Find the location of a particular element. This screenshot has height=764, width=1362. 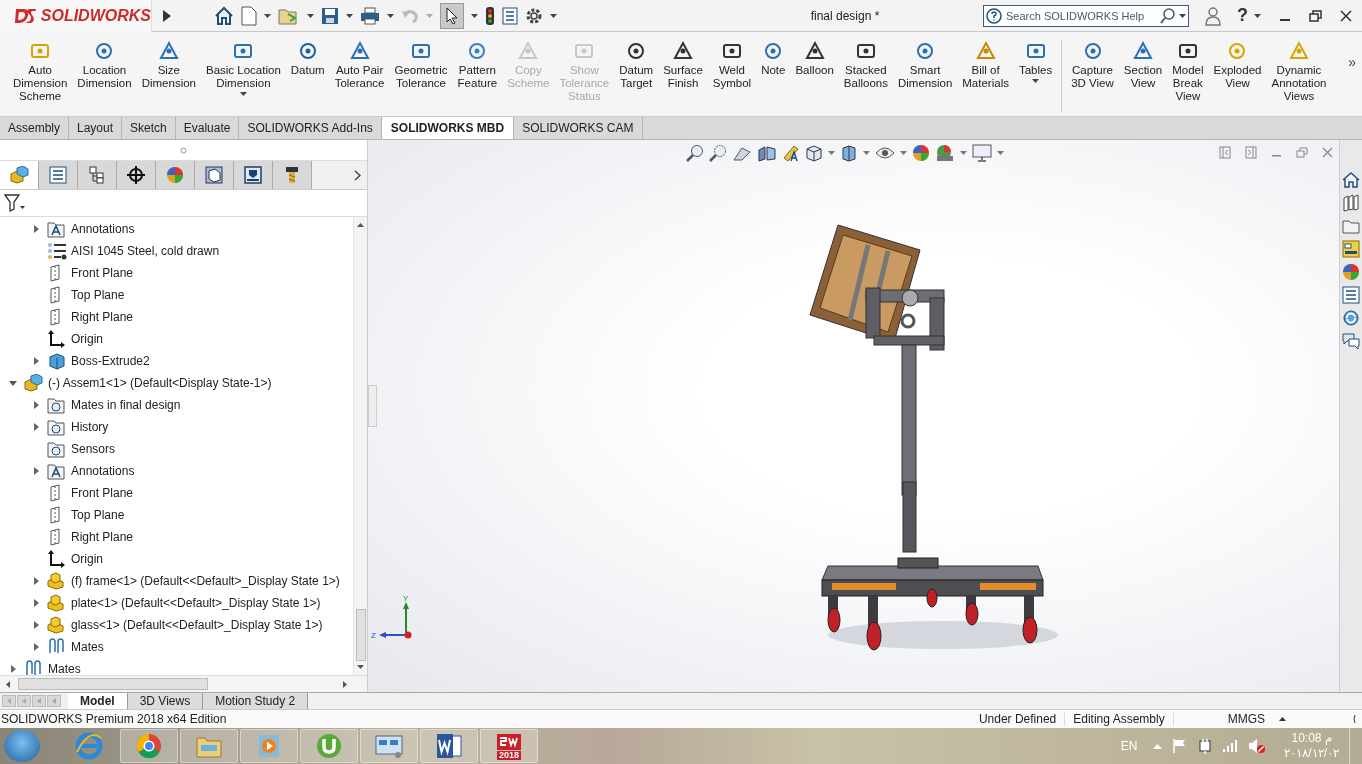

monitor-icon is located at coordinates (982, 153).